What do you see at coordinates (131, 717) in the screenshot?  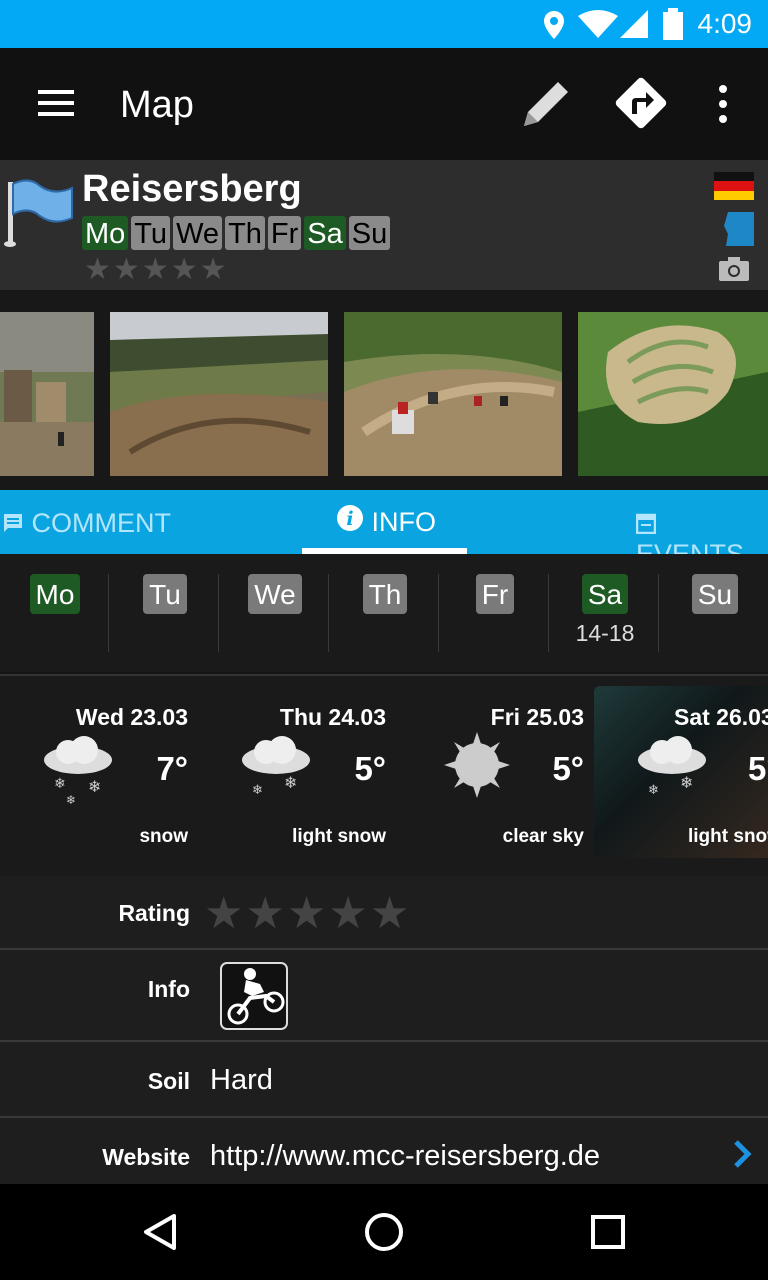 I see `weather-date: Wed 23.03` at bounding box center [131, 717].